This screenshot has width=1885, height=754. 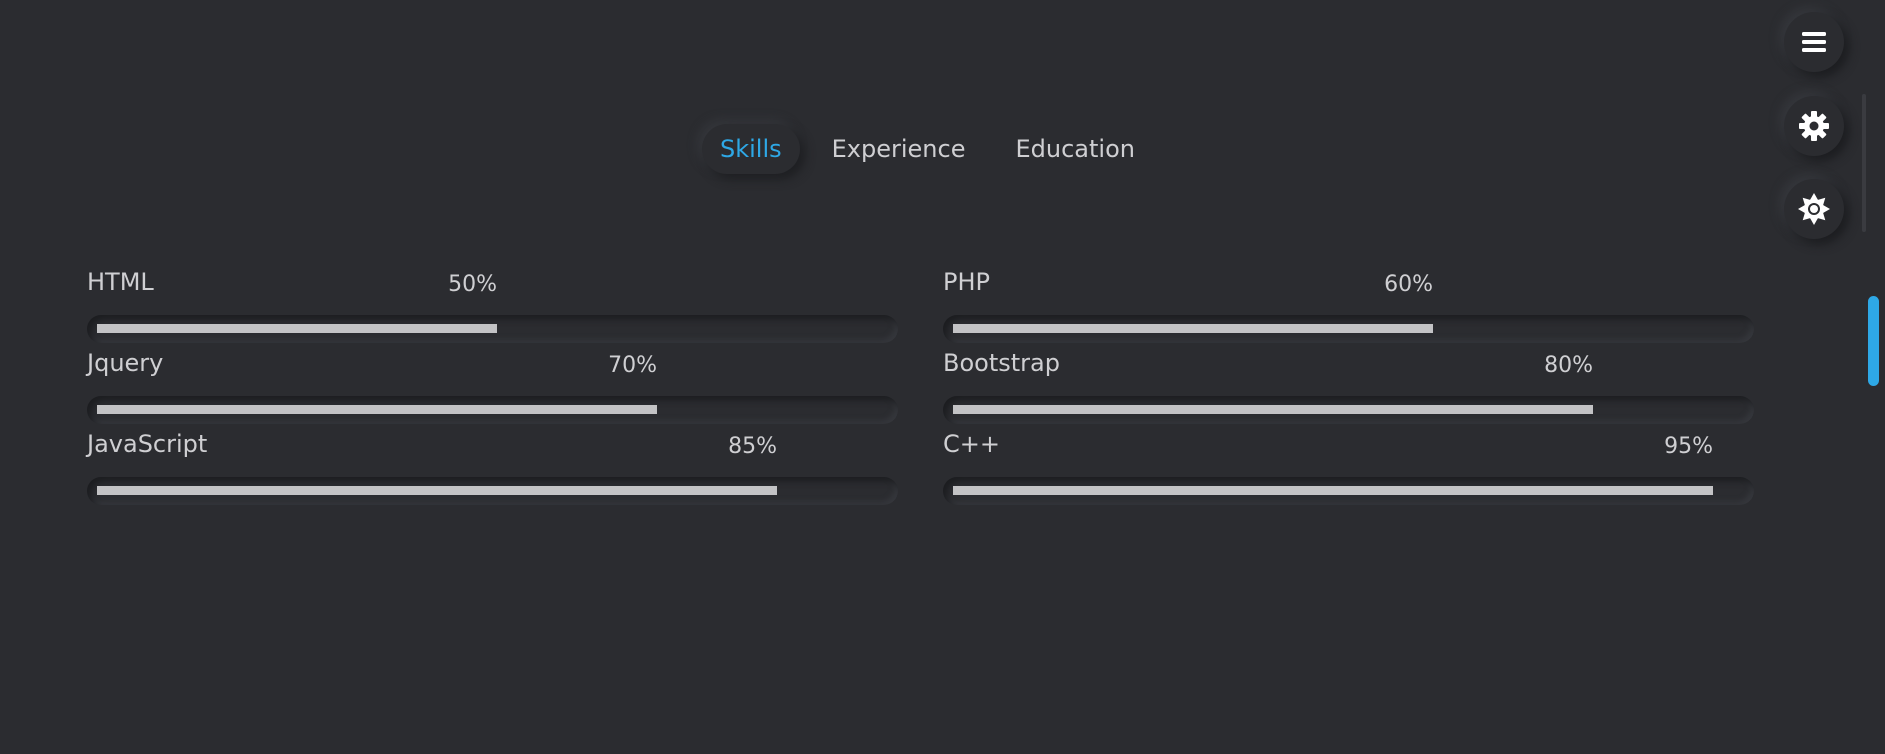 I want to click on skill-name: C++, so click(x=971, y=444).